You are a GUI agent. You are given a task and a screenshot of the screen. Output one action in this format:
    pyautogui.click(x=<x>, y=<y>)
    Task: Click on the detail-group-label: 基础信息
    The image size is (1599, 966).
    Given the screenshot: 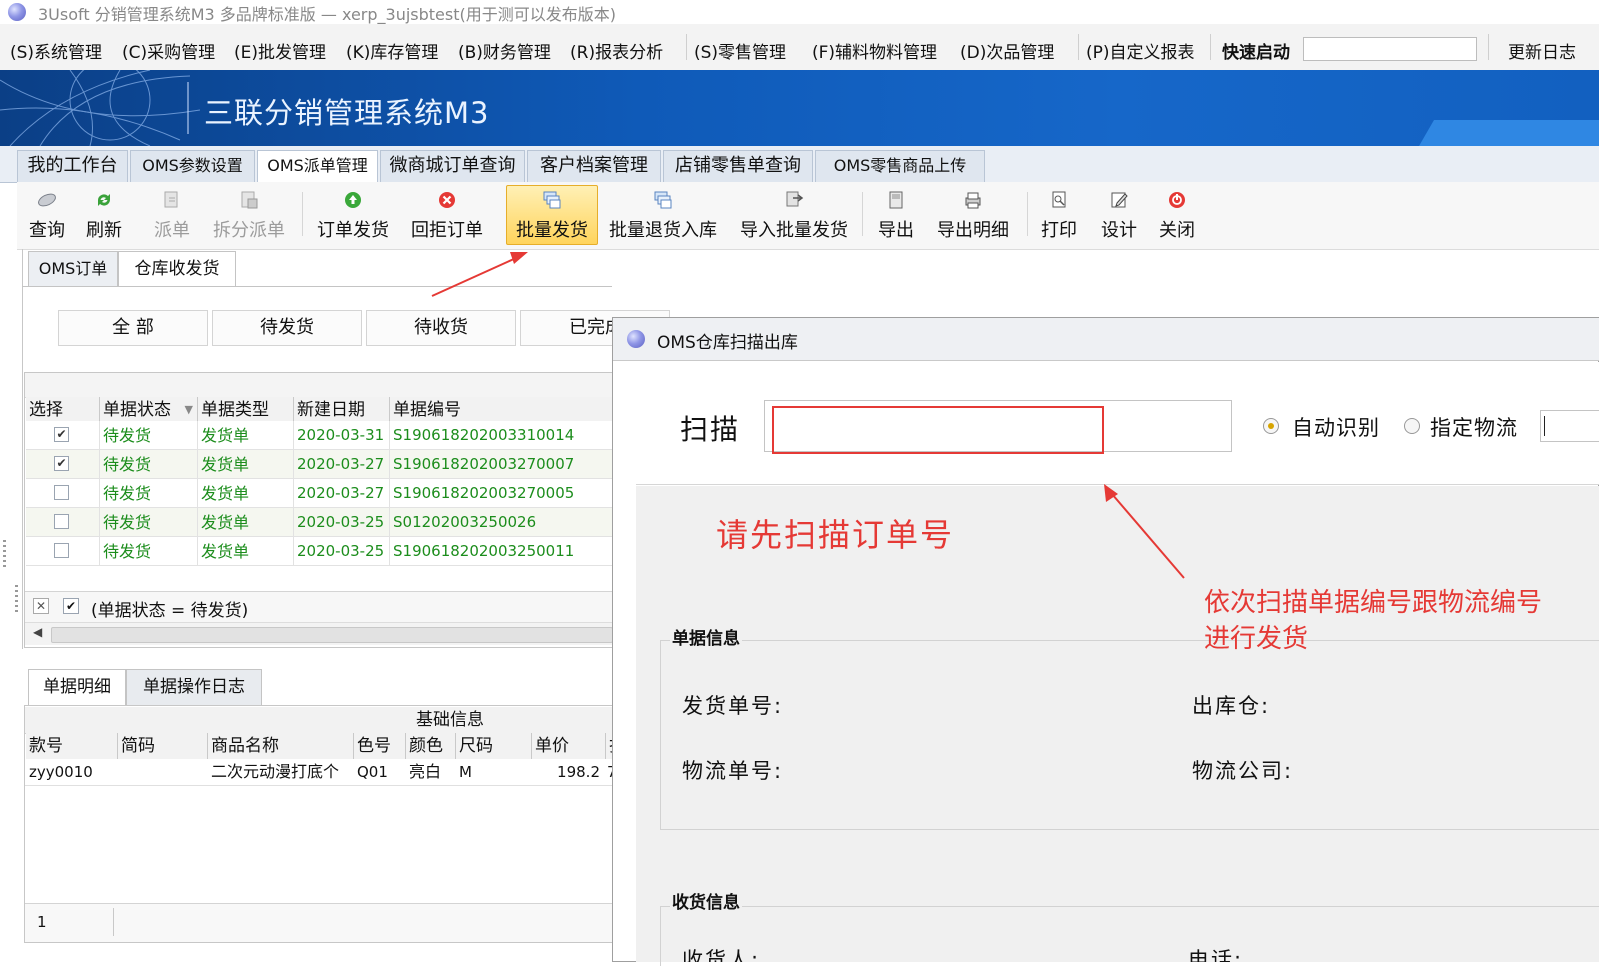 What is the action you would take?
    pyautogui.click(x=450, y=720)
    